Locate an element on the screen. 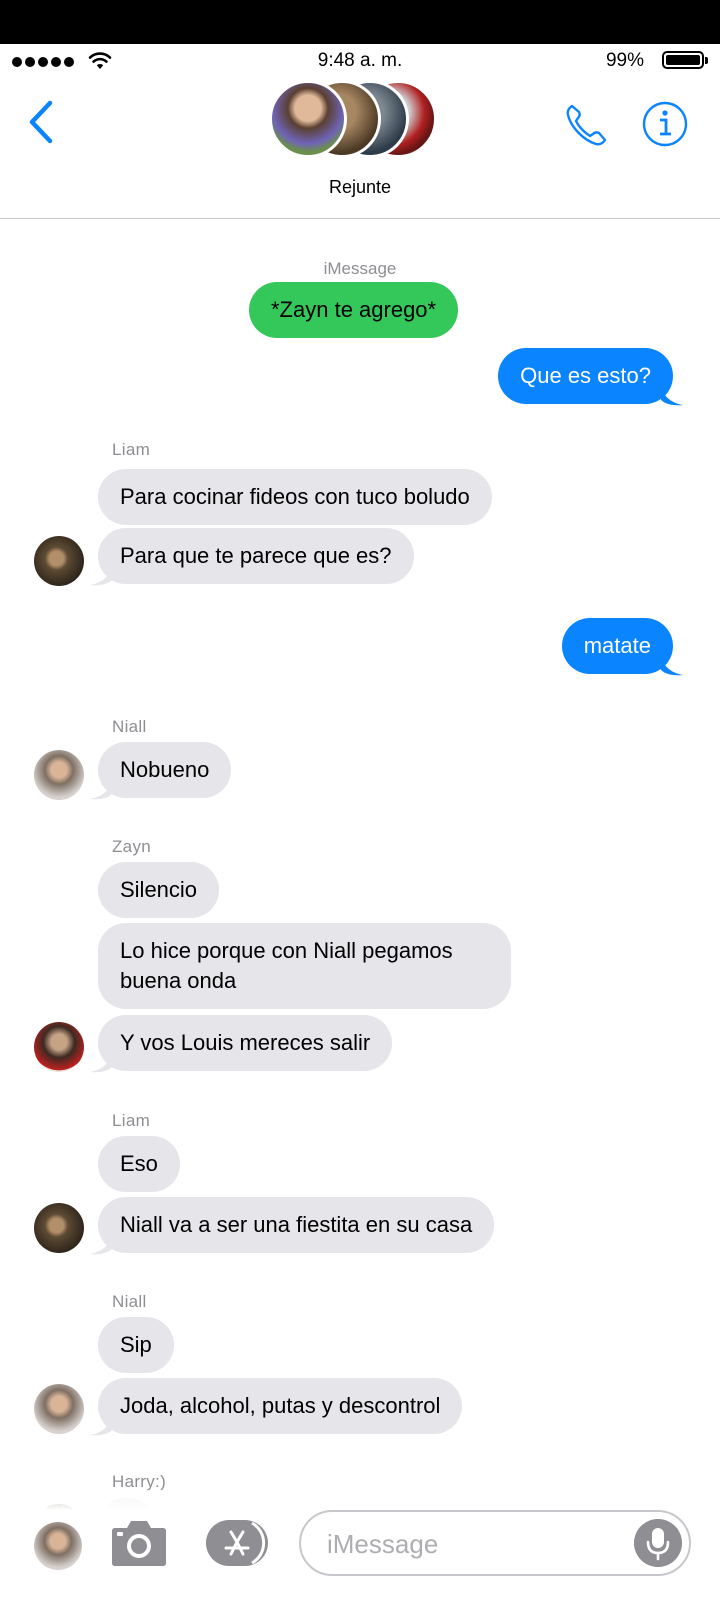 This screenshot has width=720, height=1600. battery-icon is located at coordinates (685, 60).